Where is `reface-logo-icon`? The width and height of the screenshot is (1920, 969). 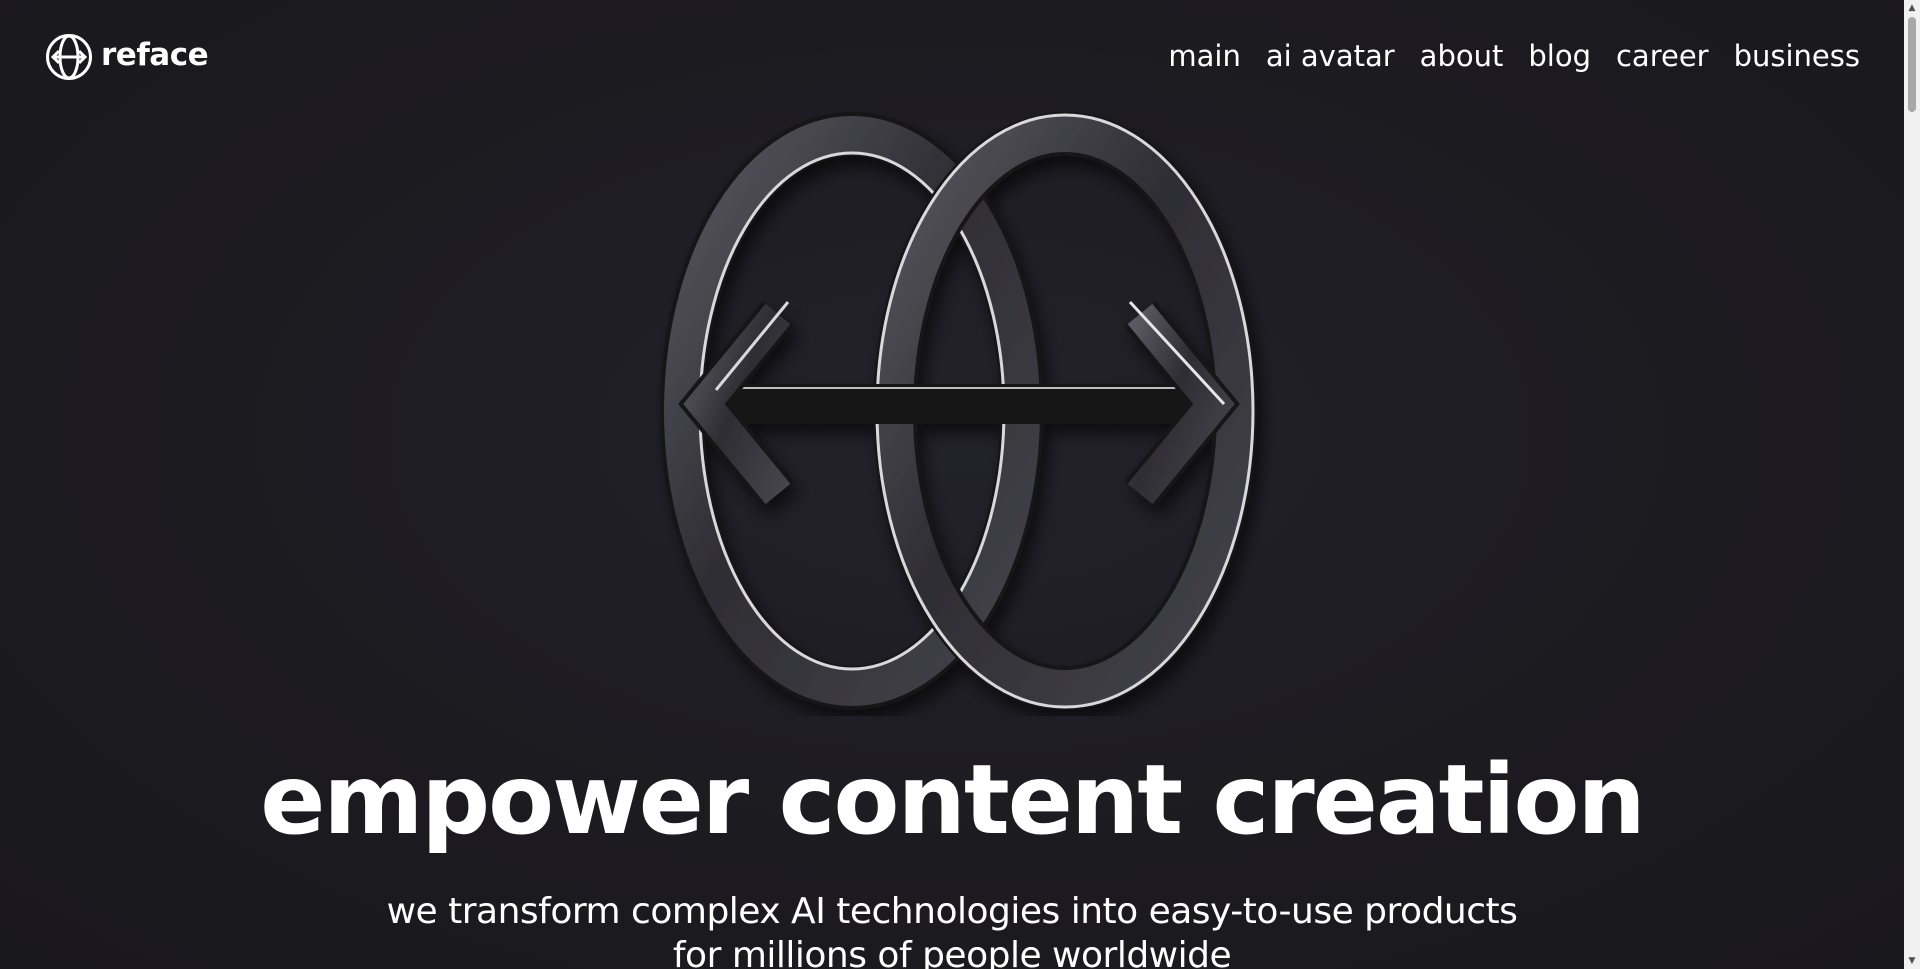
reface-logo-icon is located at coordinates (69, 57).